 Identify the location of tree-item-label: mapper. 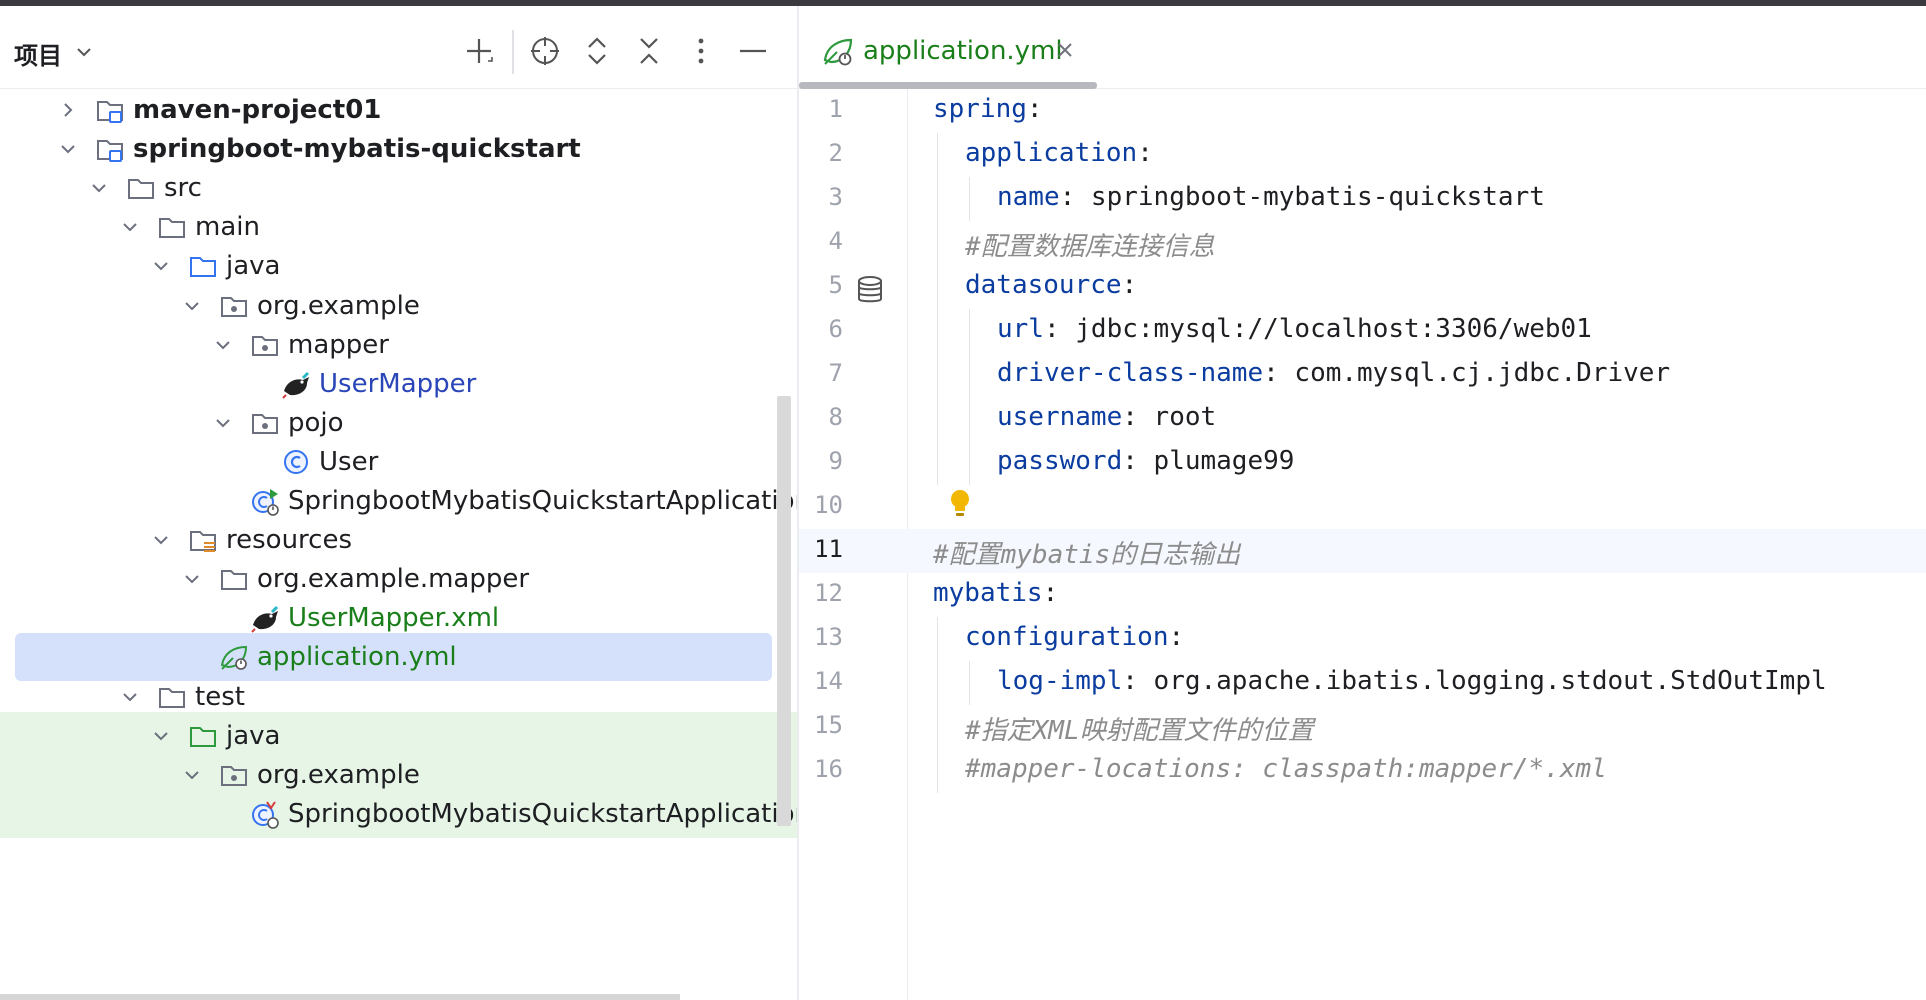
(338, 345).